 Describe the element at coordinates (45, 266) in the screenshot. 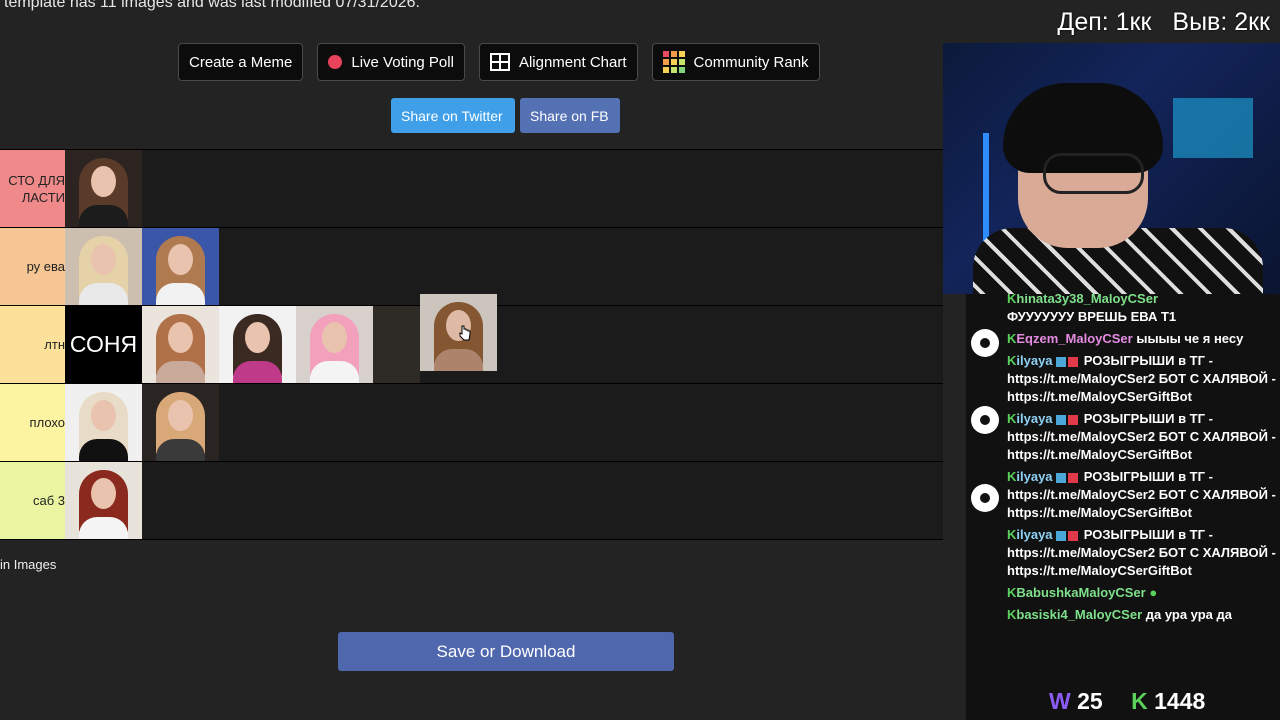

I see `tier-label-line: ру ева` at that location.